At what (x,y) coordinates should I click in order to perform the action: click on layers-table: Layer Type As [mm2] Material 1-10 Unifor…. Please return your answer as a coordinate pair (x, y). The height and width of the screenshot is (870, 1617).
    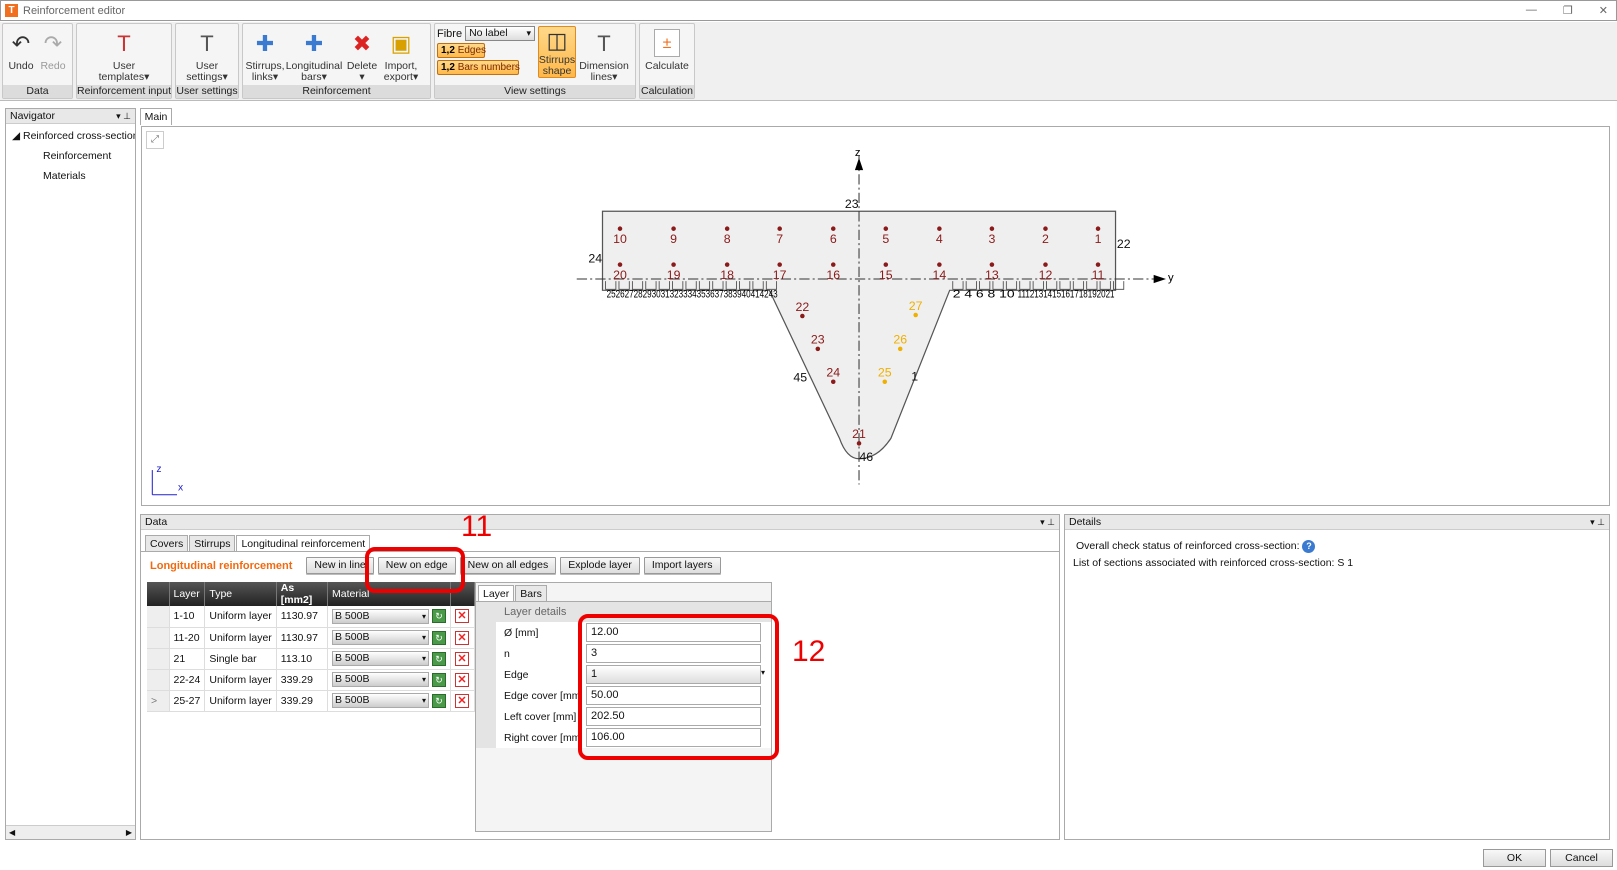
    Looking at the image, I should click on (311, 647).